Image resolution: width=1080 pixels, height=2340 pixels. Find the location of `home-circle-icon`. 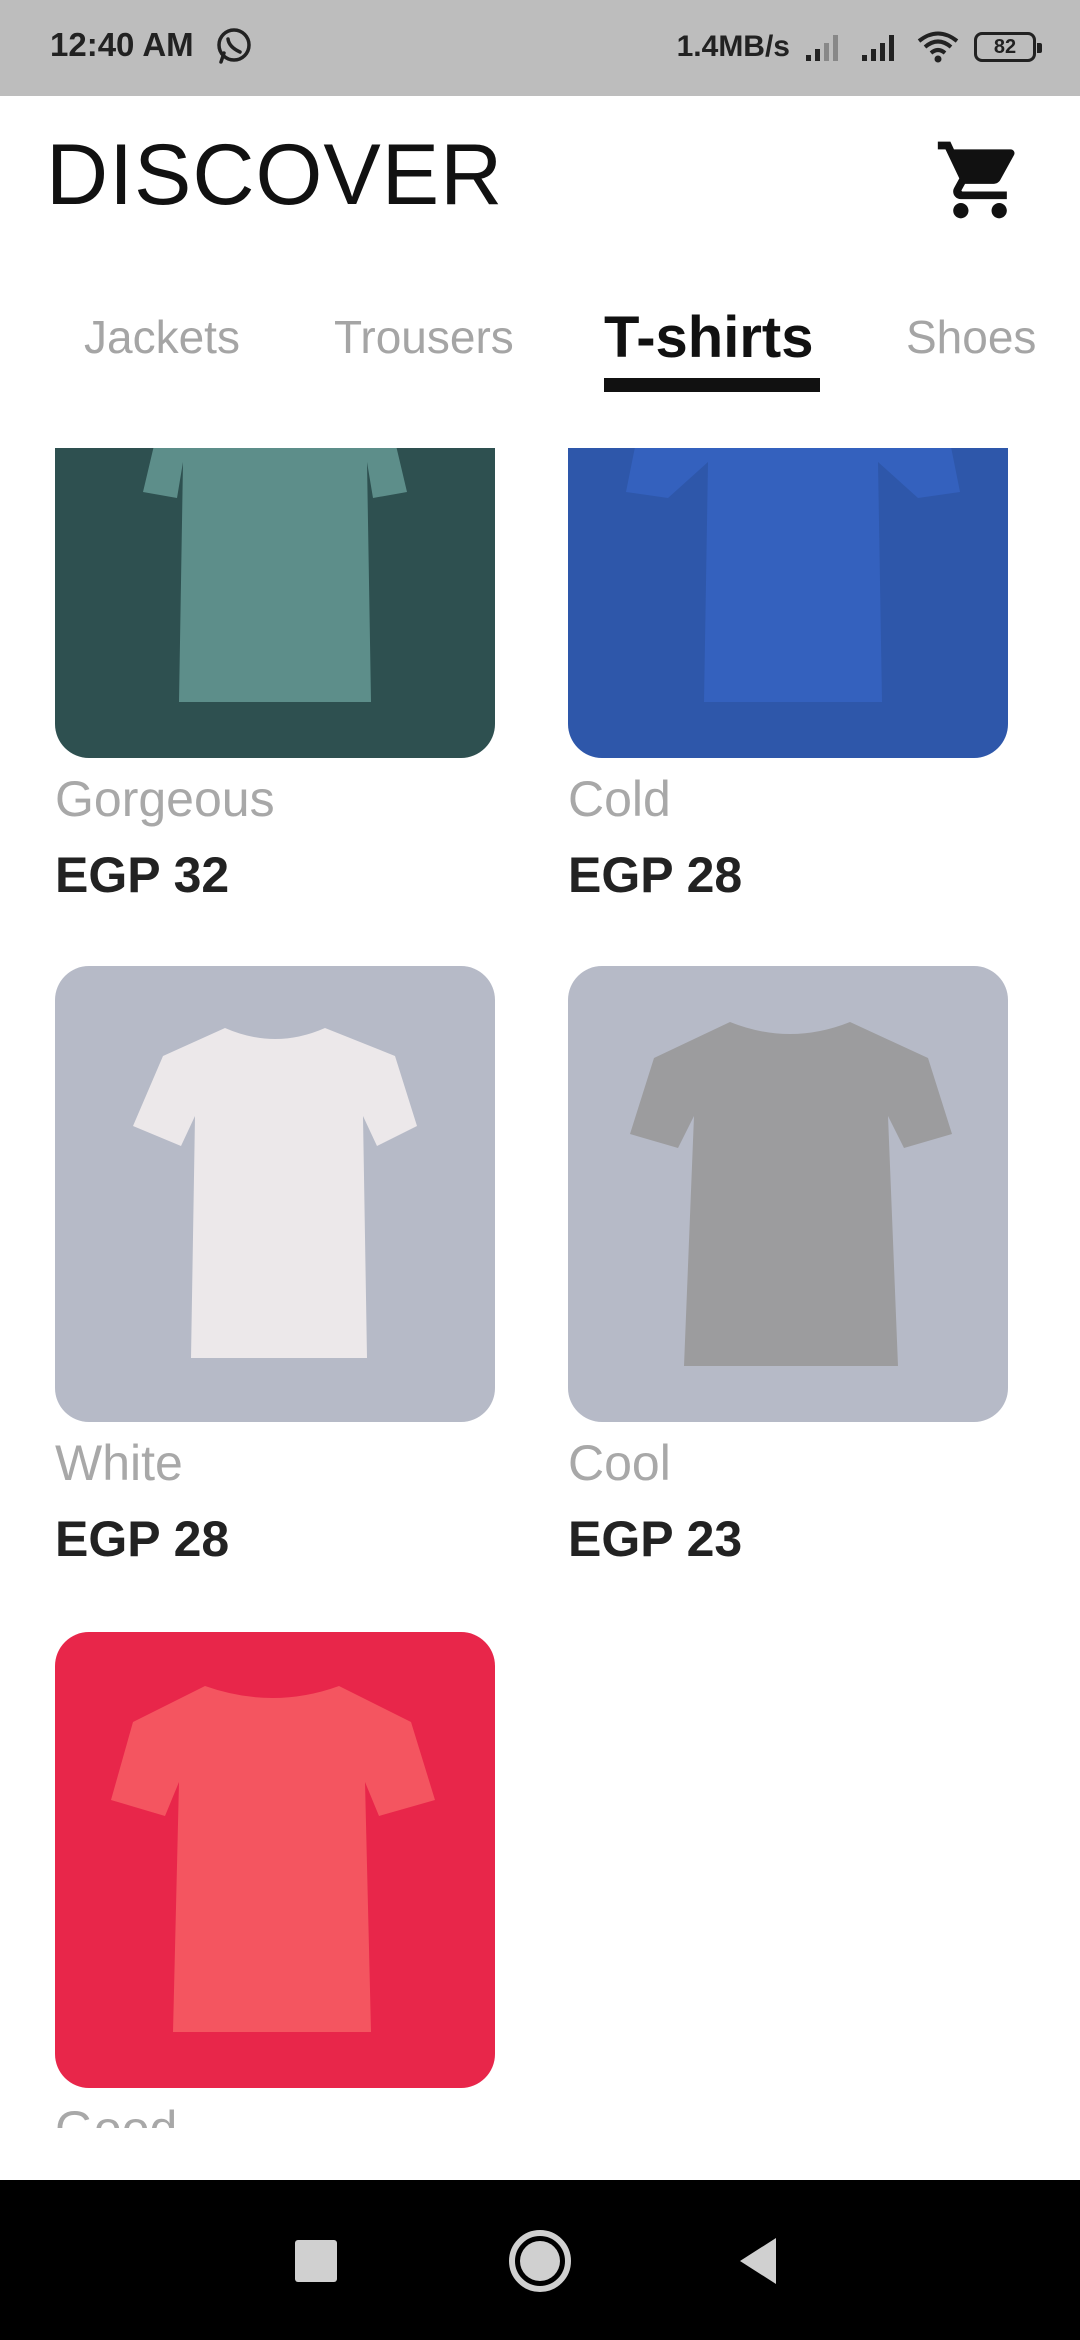

home-circle-icon is located at coordinates (540, 2261).